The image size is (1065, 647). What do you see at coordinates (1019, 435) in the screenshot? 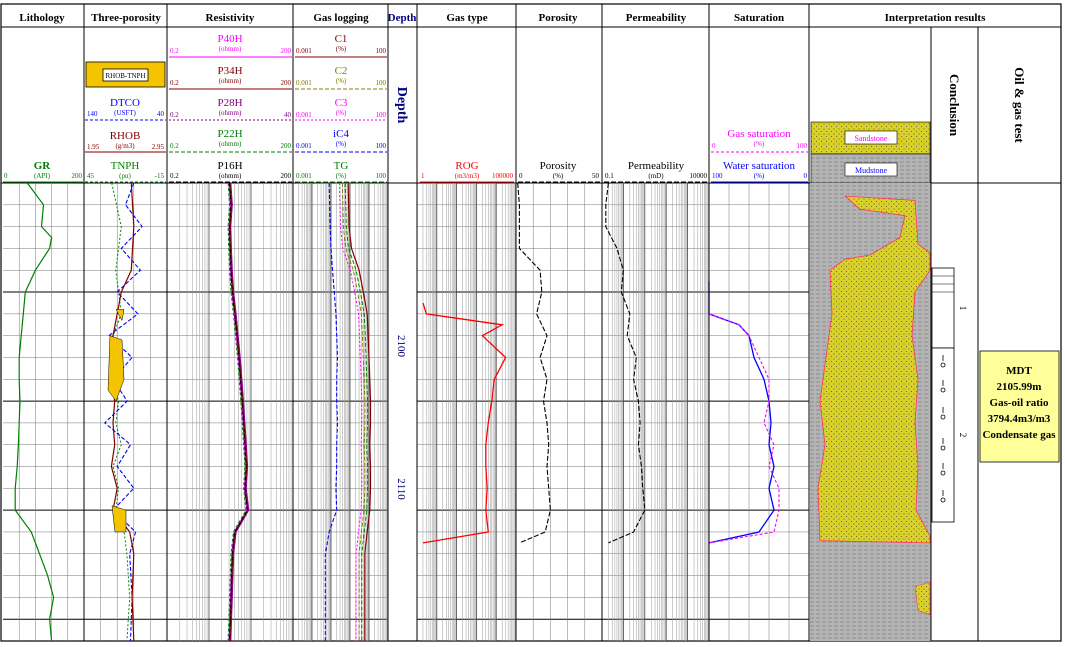
I see `mdt-line-5: Condensate gas` at bounding box center [1019, 435].